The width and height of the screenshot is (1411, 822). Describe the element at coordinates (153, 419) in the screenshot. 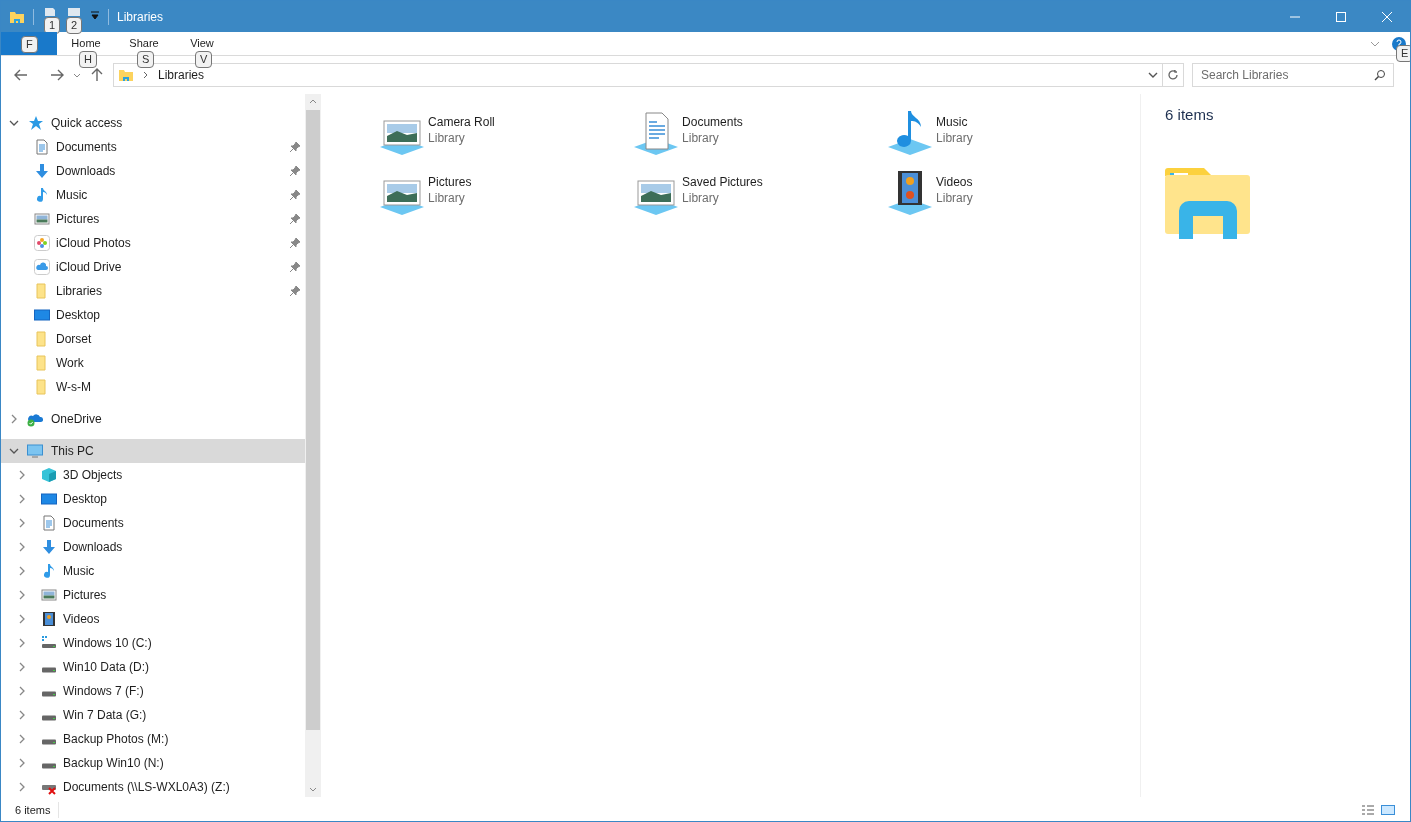

I see `navigation-item: OneDrive` at that location.